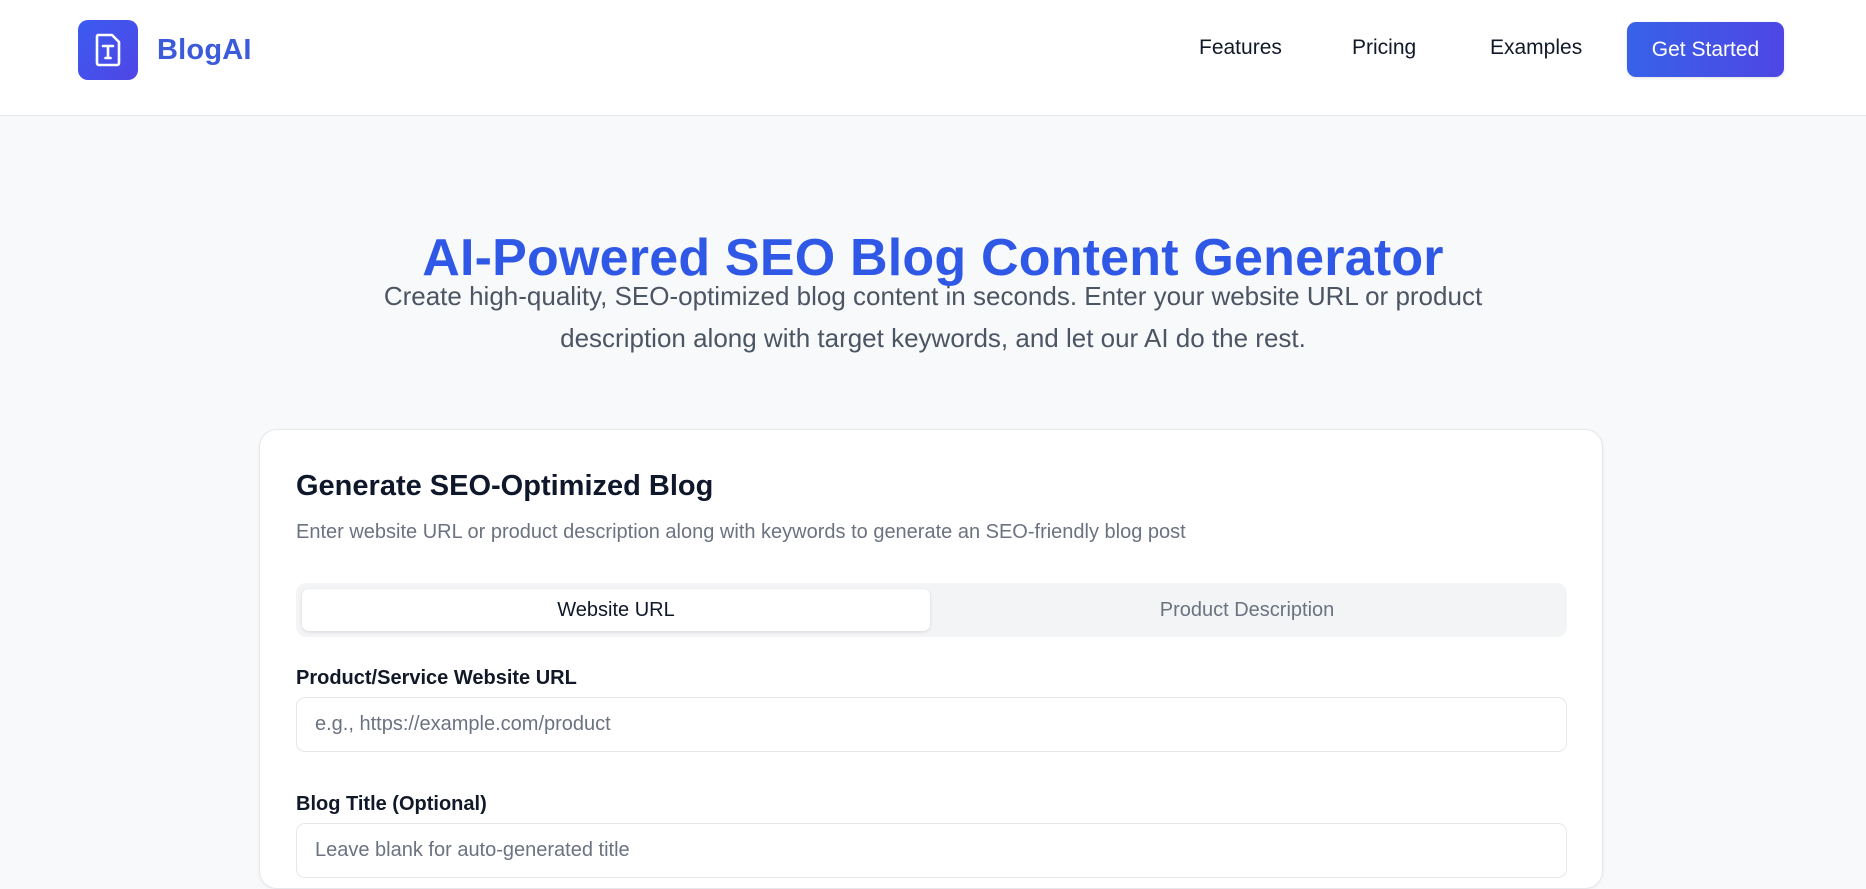  Describe the element at coordinates (931, 724) in the screenshot. I see `website-url-input` at that location.